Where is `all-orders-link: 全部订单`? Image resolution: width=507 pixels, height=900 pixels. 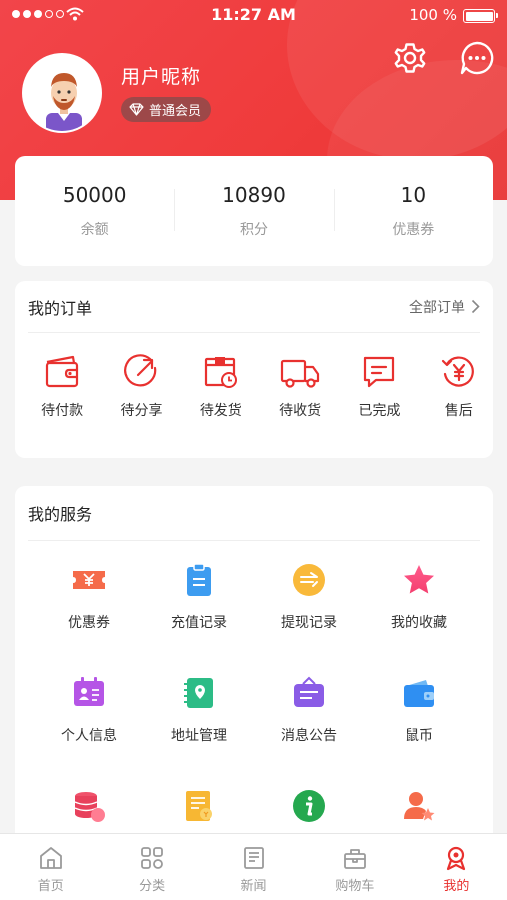 all-orders-link: 全部订单 is located at coordinates (444, 307).